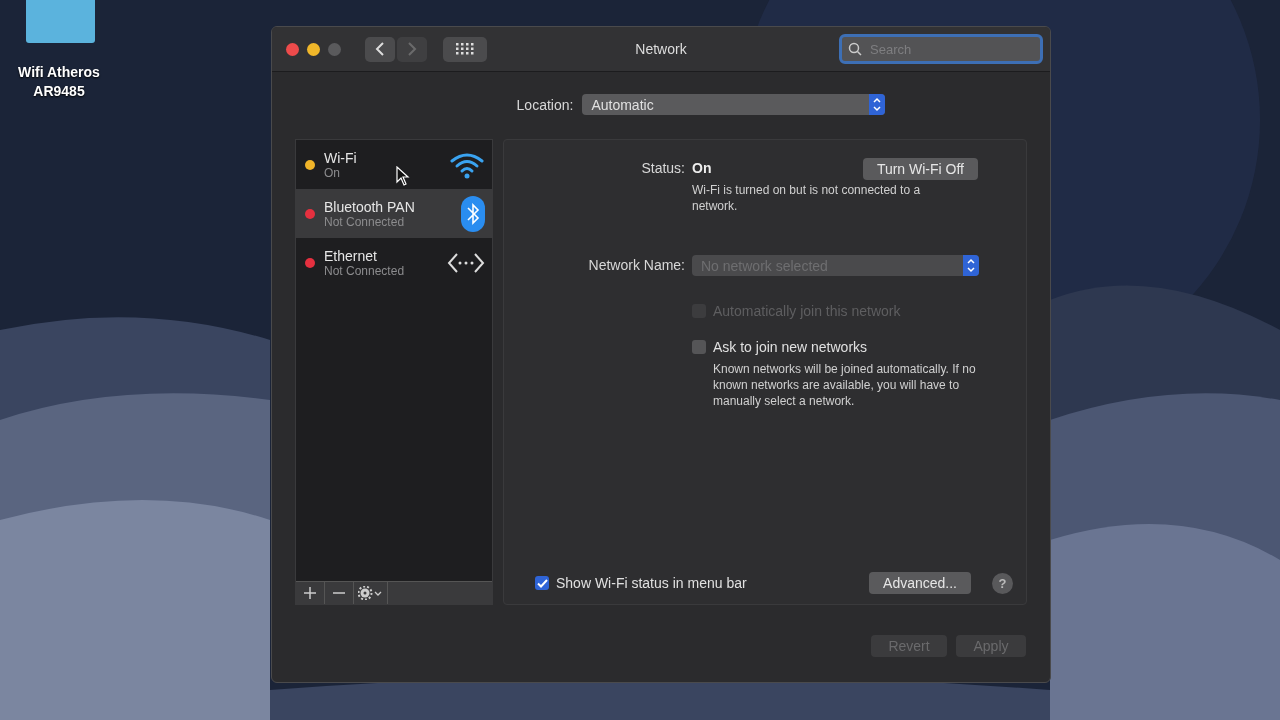 This screenshot has height=720, width=1280. What do you see at coordinates (313, 49) in the screenshot?
I see `minimize-button` at bounding box center [313, 49].